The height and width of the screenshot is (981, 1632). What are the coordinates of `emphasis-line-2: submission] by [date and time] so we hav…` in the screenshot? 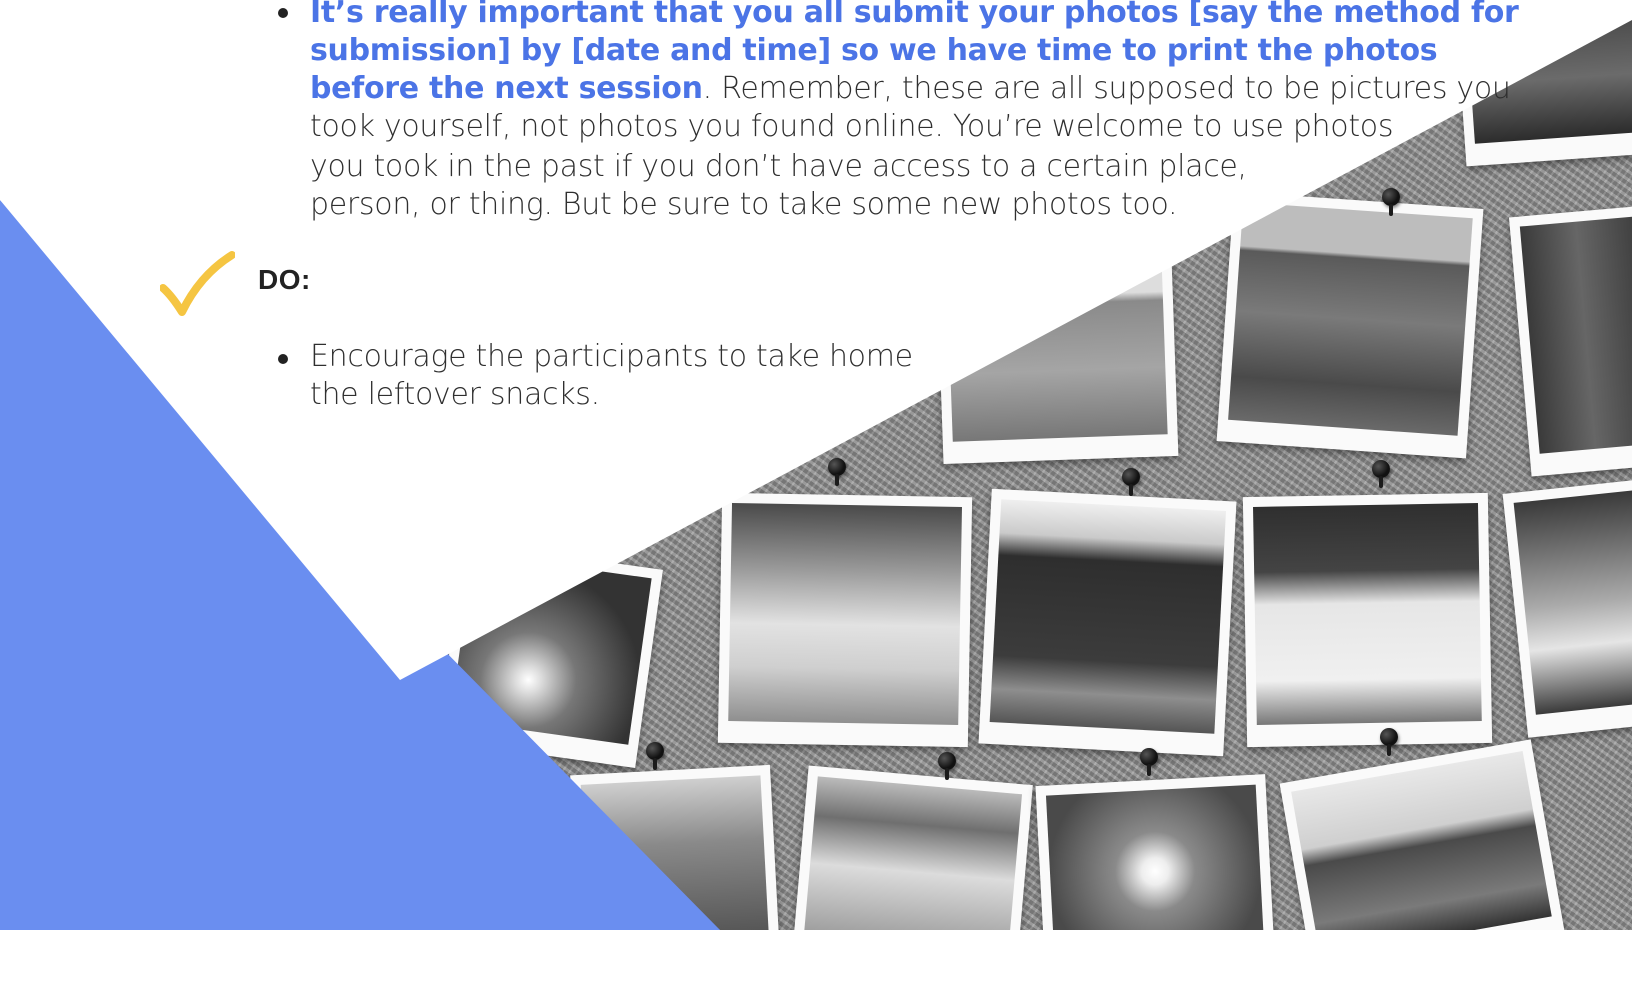 It's located at (874, 50).